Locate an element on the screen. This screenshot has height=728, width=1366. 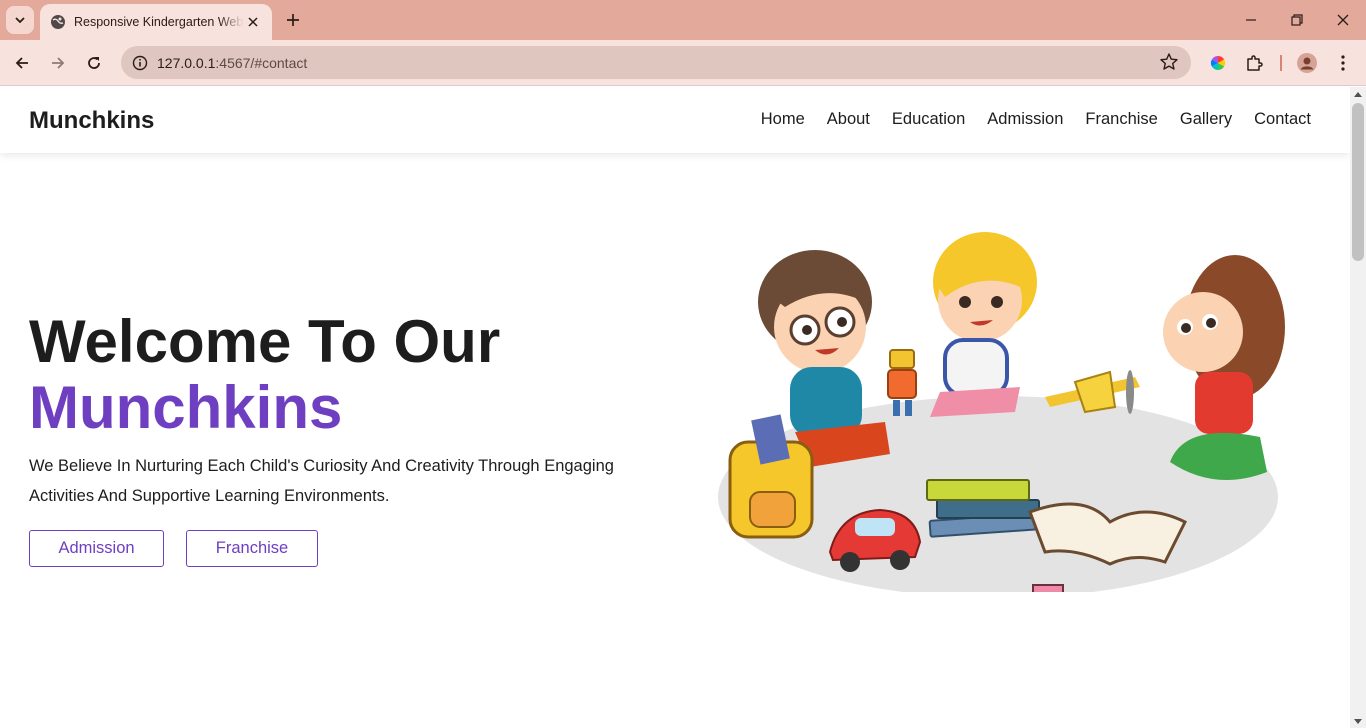
back-icon is located at coordinates (21, 63).